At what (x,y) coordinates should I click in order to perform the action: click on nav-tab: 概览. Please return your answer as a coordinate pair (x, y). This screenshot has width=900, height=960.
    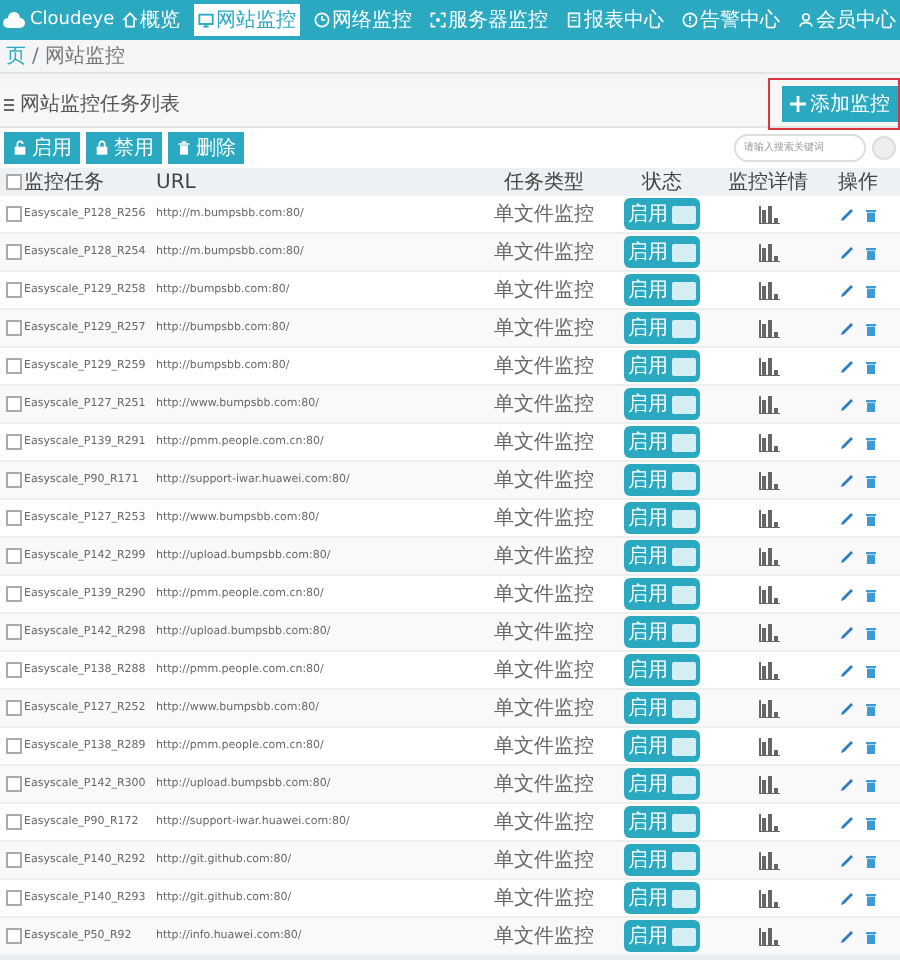
    Looking at the image, I should click on (151, 20).